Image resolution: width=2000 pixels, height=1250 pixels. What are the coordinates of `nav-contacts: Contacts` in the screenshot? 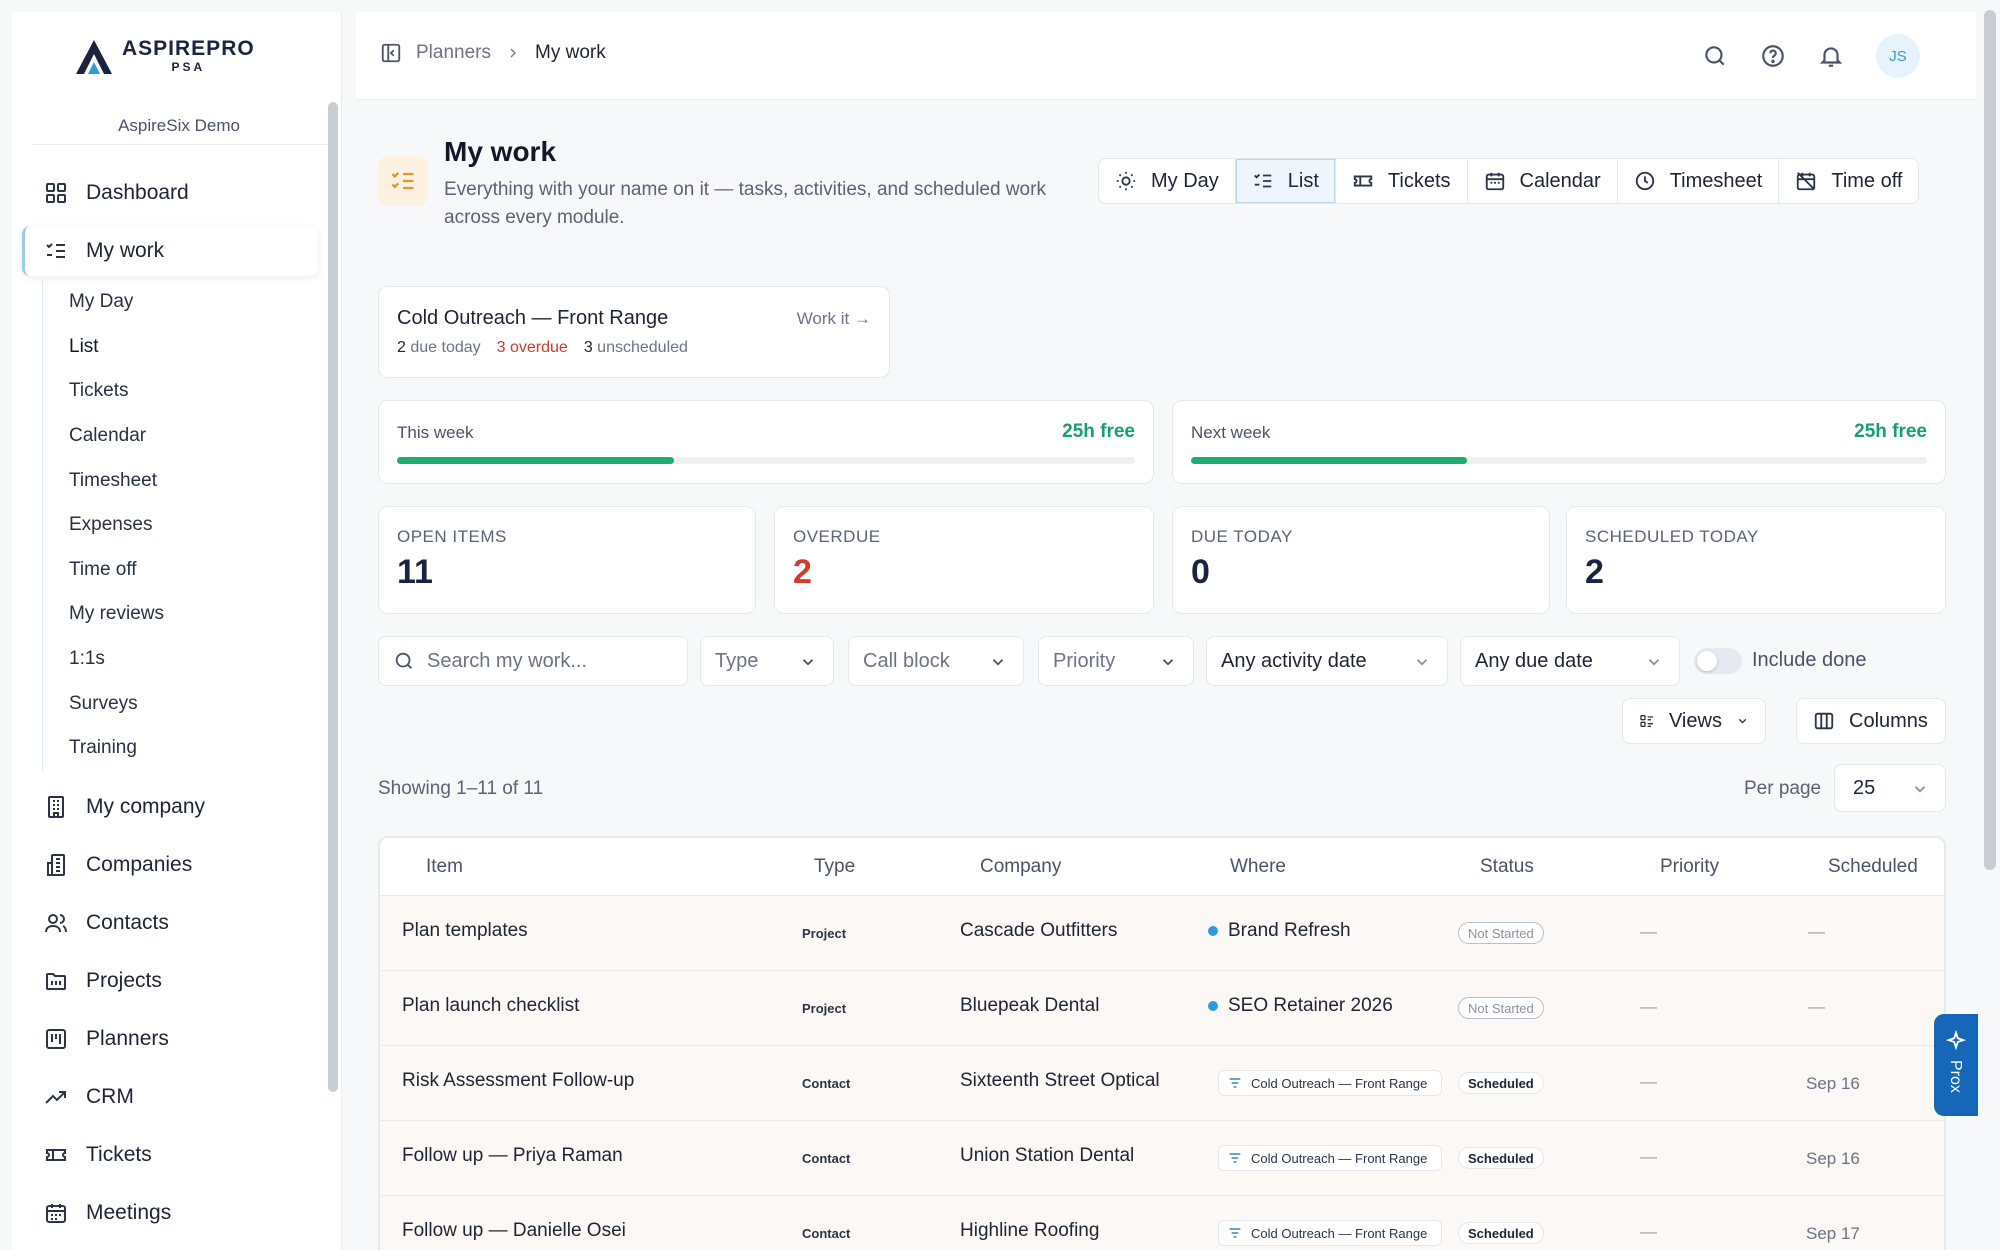 It's located at (170, 923).